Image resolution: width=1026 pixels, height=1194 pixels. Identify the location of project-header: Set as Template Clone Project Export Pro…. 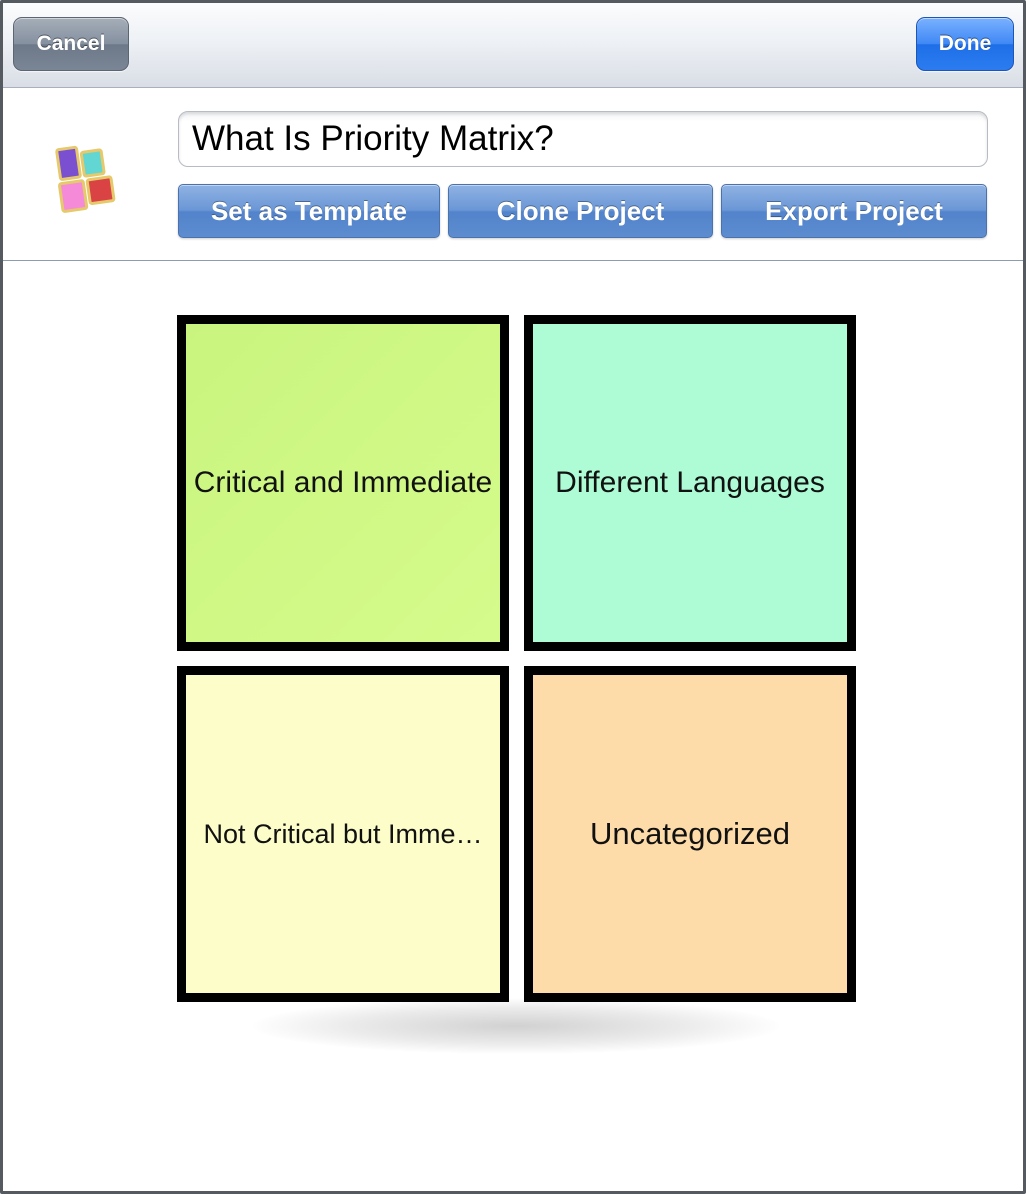
(513, 174).